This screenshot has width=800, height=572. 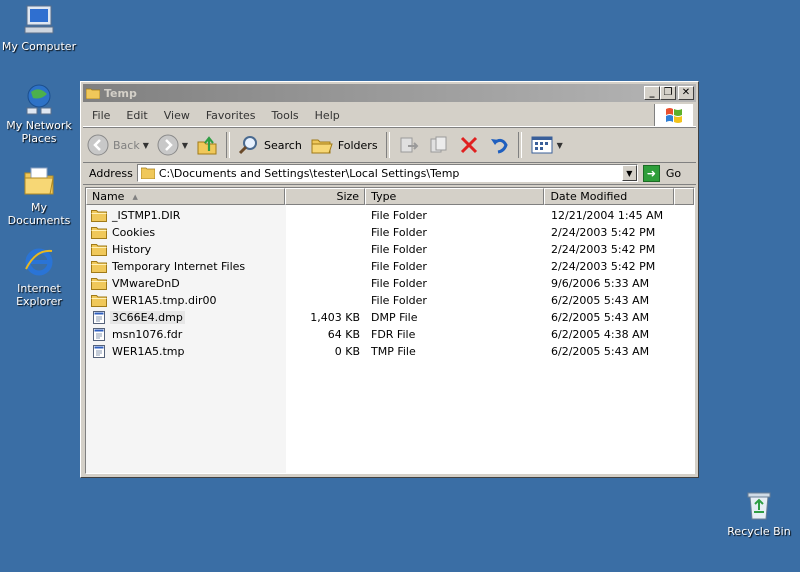 I want to click on close-button: ✕, so click(x=686, y=93).